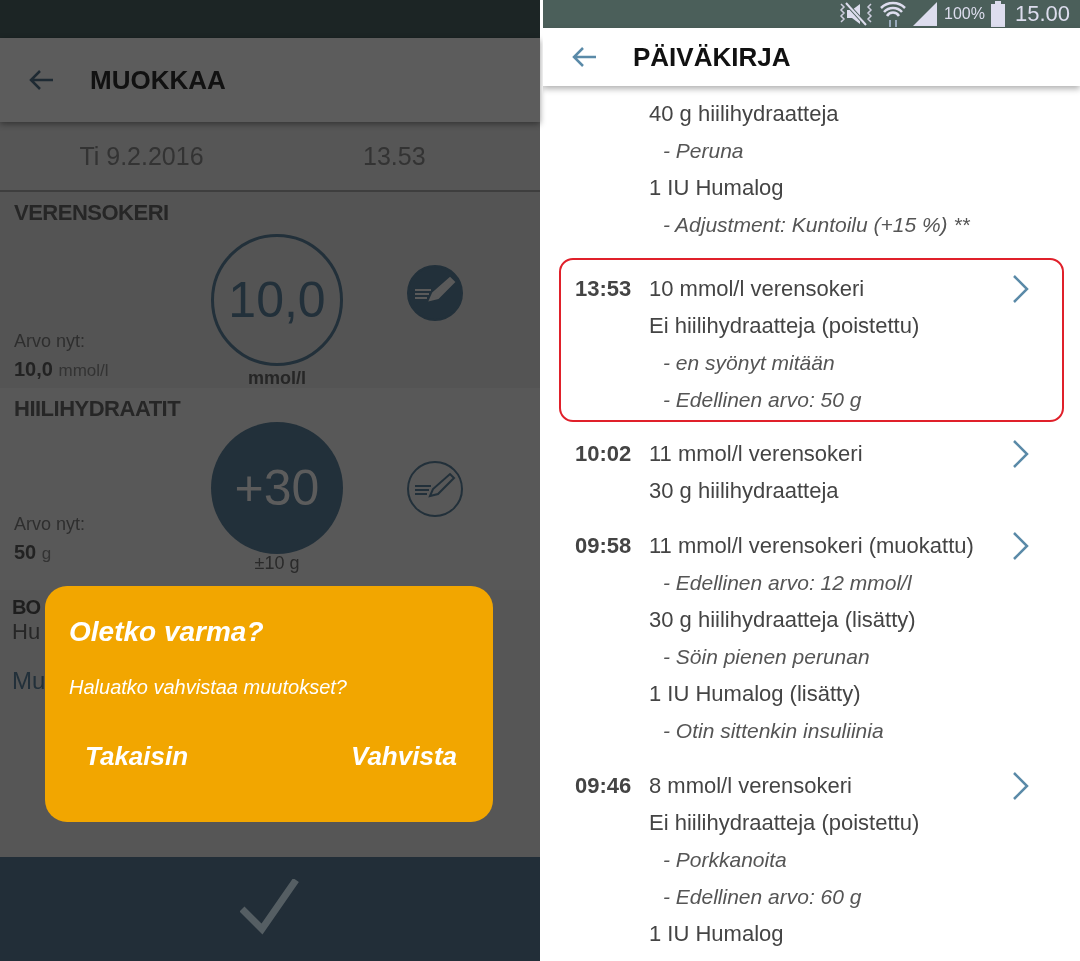 This screenshot has width=1080, height=961. I want to click on entry-line: - Otin sittenkin insuliinia, so click(773, 731).